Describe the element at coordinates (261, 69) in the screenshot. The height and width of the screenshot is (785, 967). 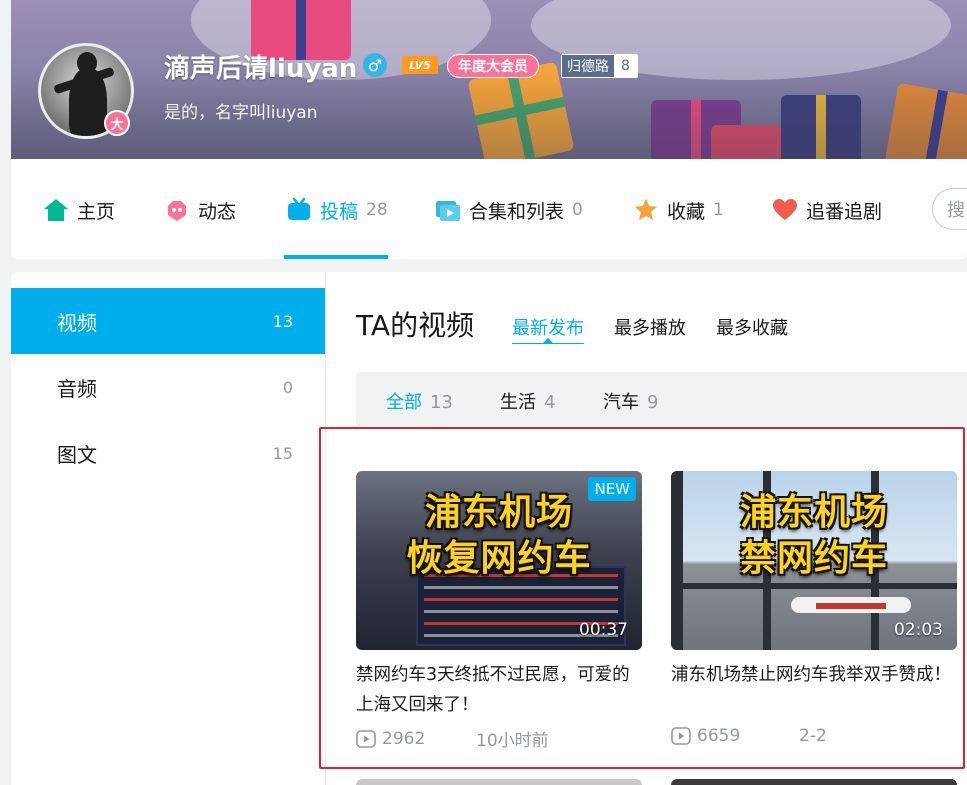
I see `user-name: 滴声后请liuyan` at that location.